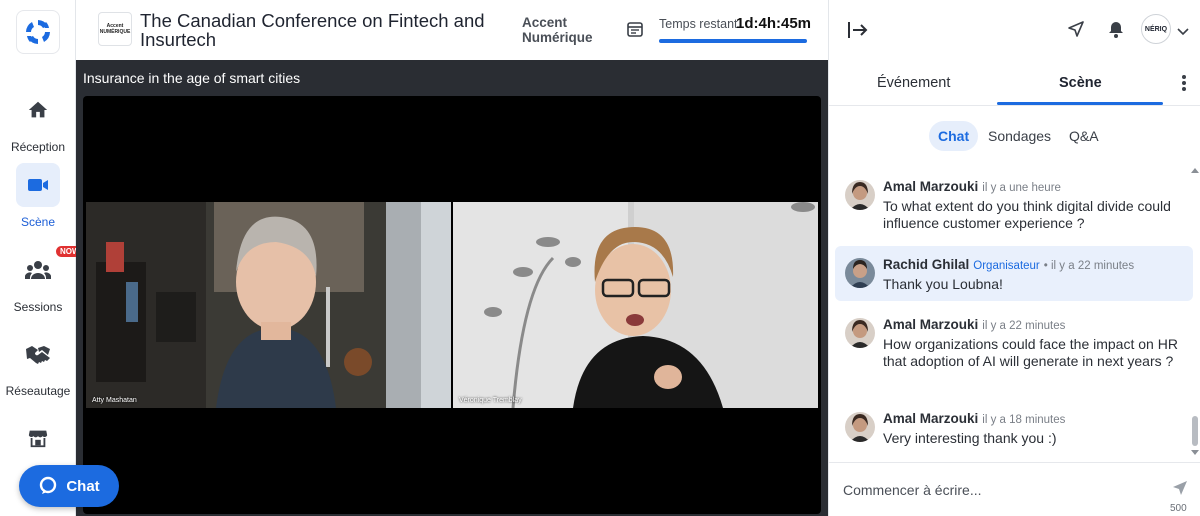 This screenshot has width=1200, height=516. Describe the element at coordinates (38, 307) in the screenshot. I see `nav-sessions-label: Sessions` at that location.